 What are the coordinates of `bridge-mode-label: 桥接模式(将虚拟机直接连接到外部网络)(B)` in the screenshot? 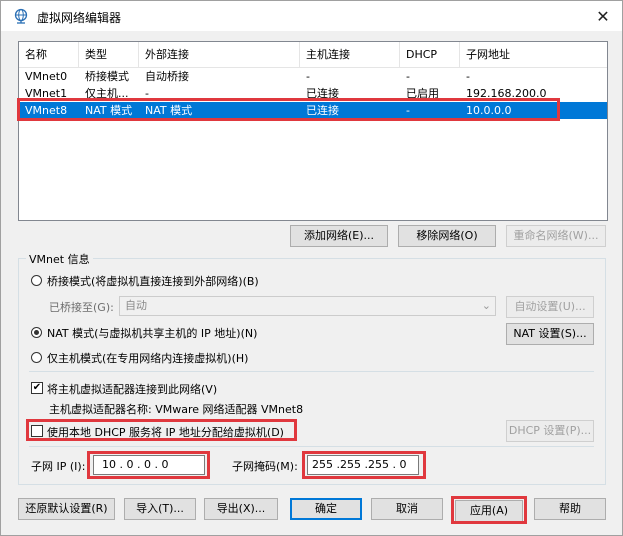 It's located at (153, 281).